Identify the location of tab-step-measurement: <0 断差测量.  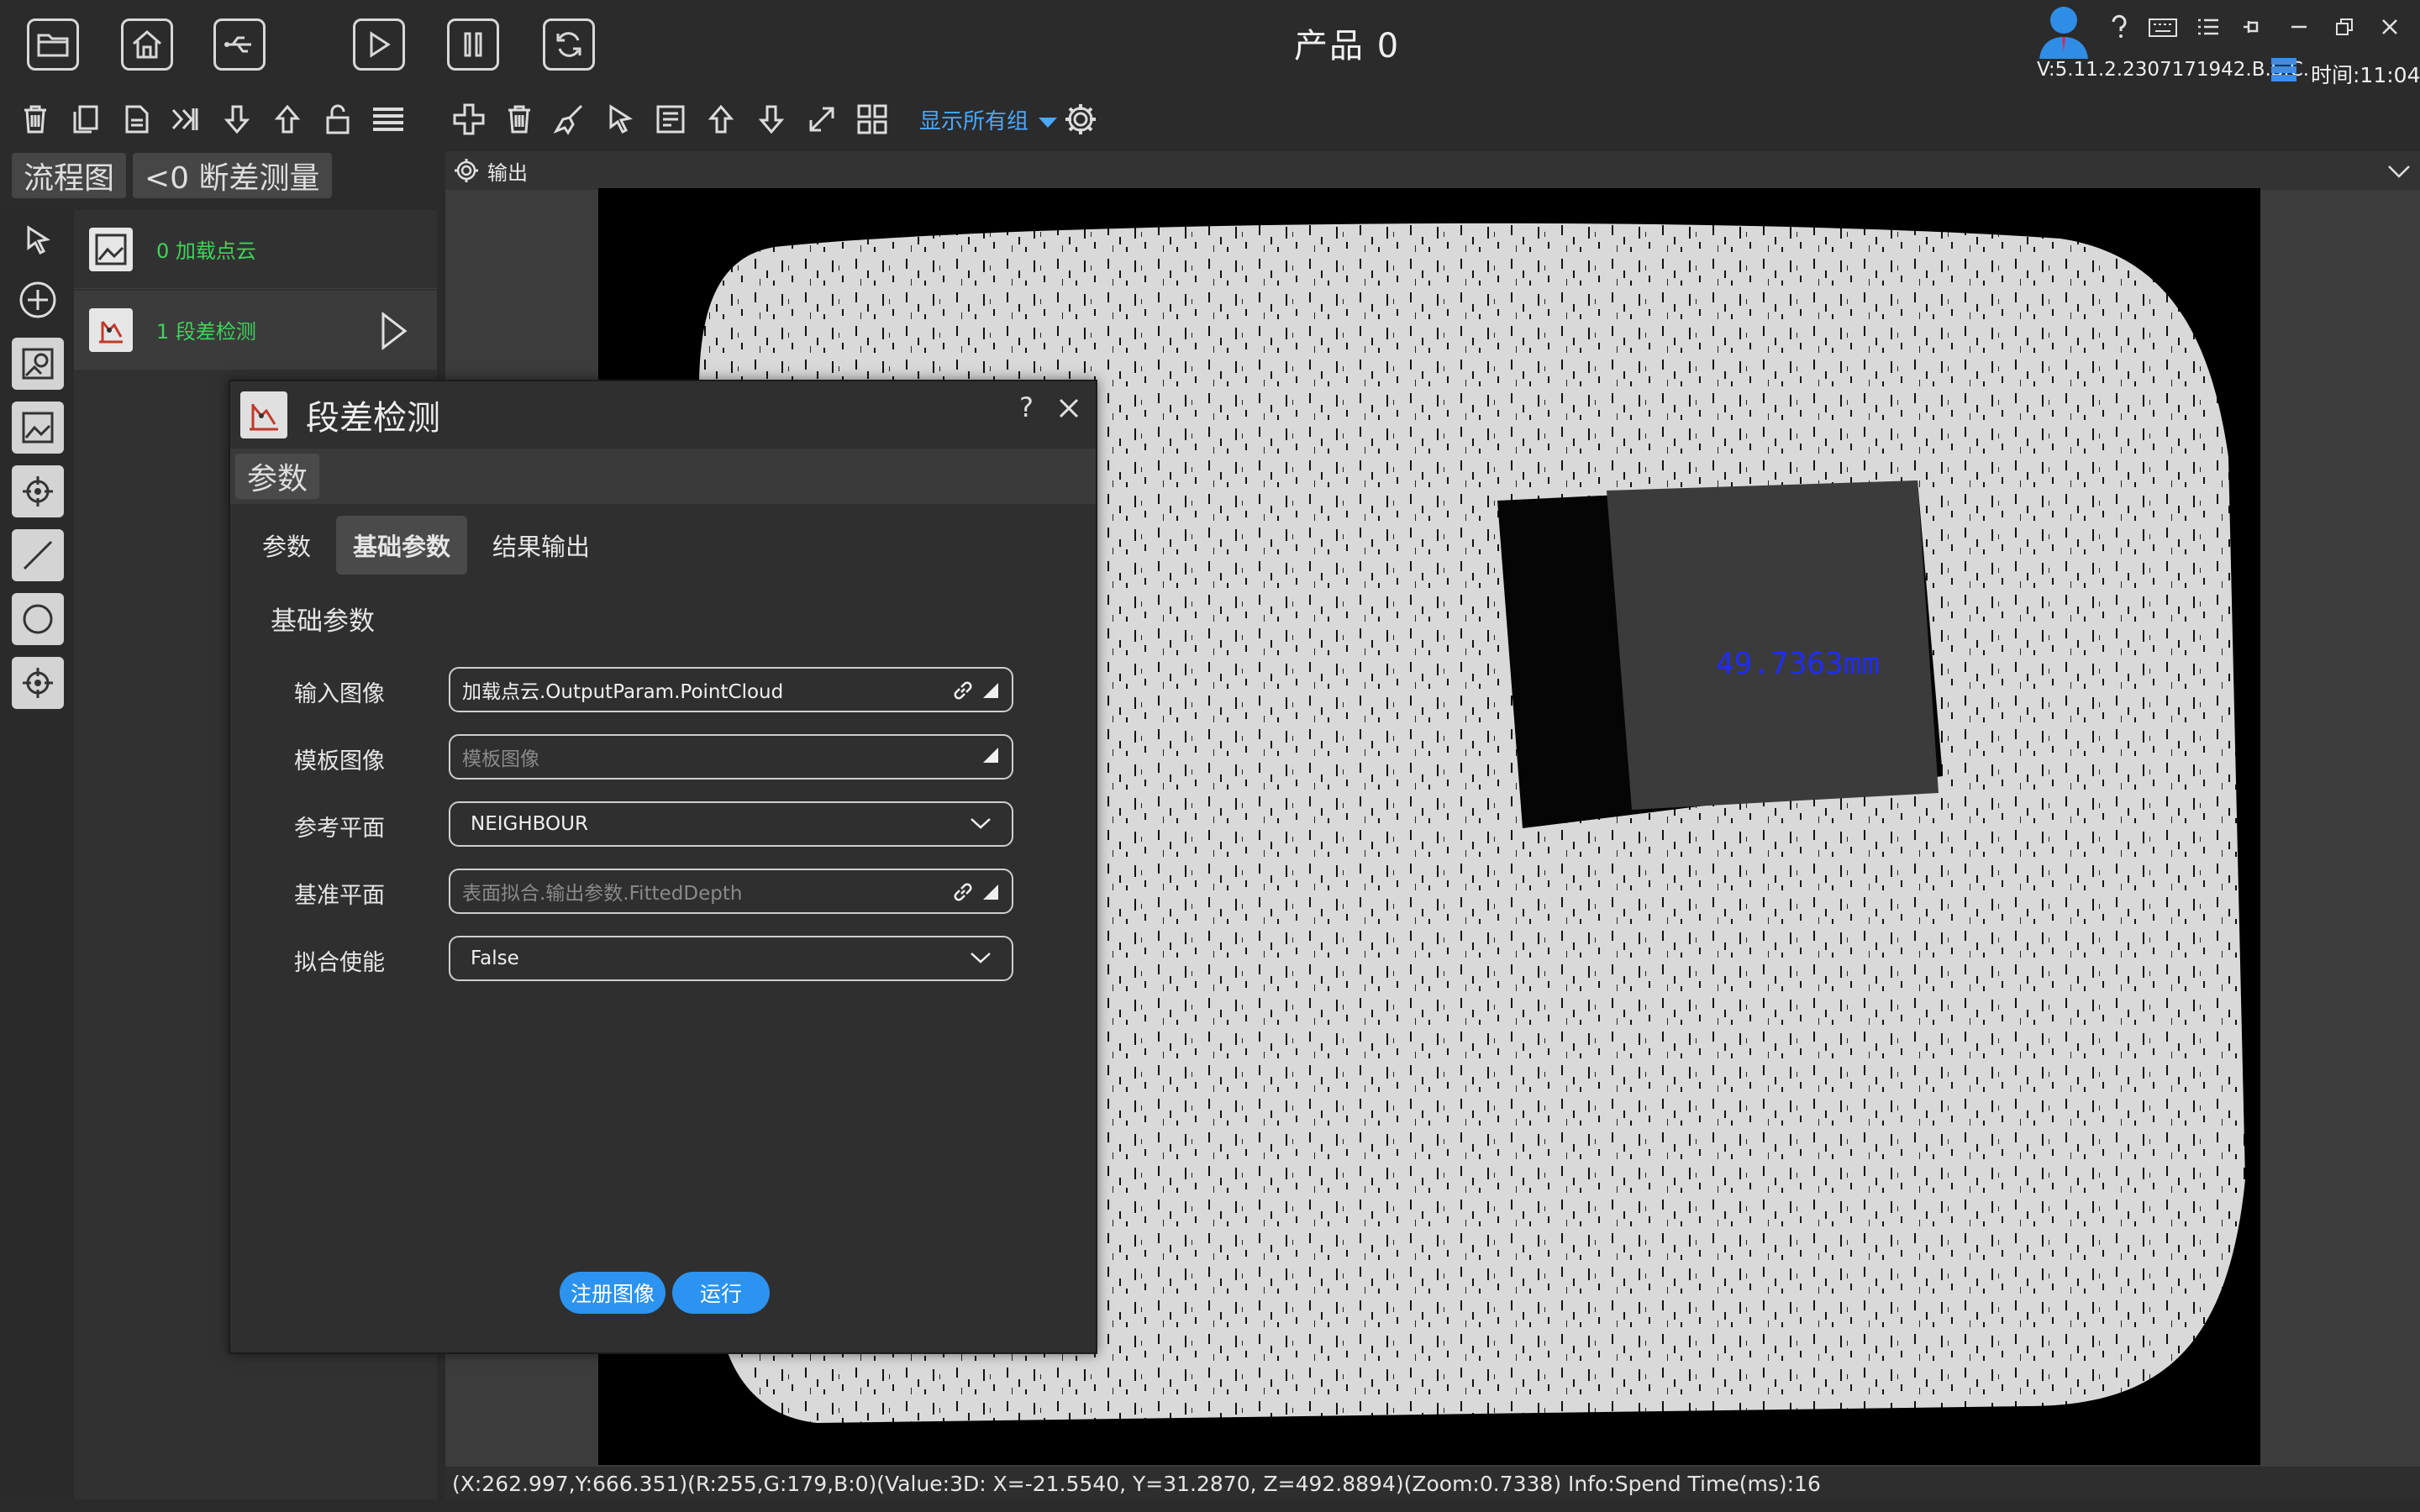
(233, 175).